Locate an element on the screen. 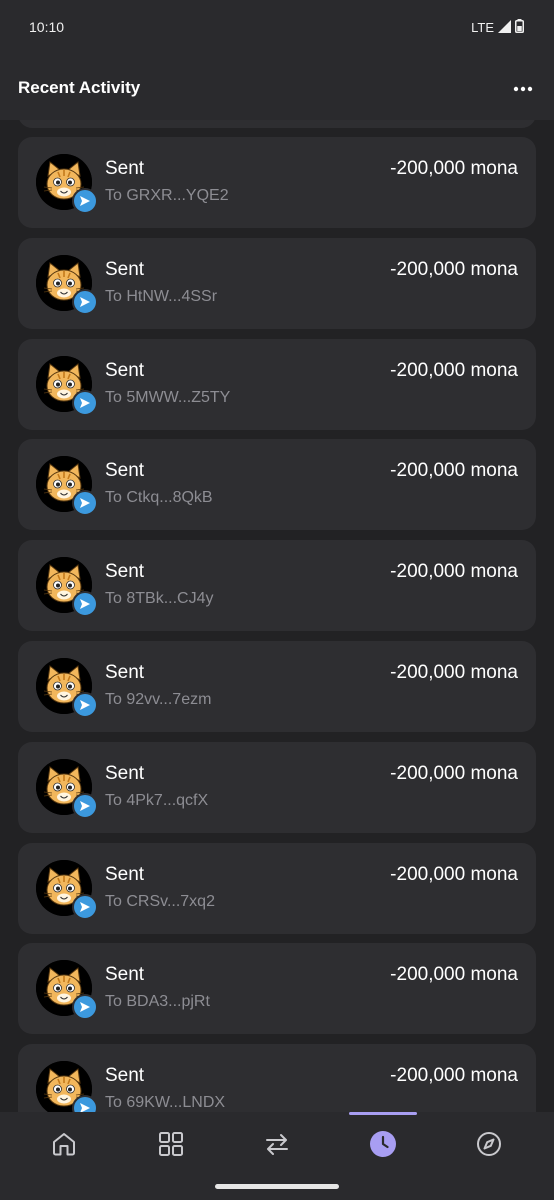  transaction-recipient: To 5MWW...Z5TY is located at coordinates (168, 397).